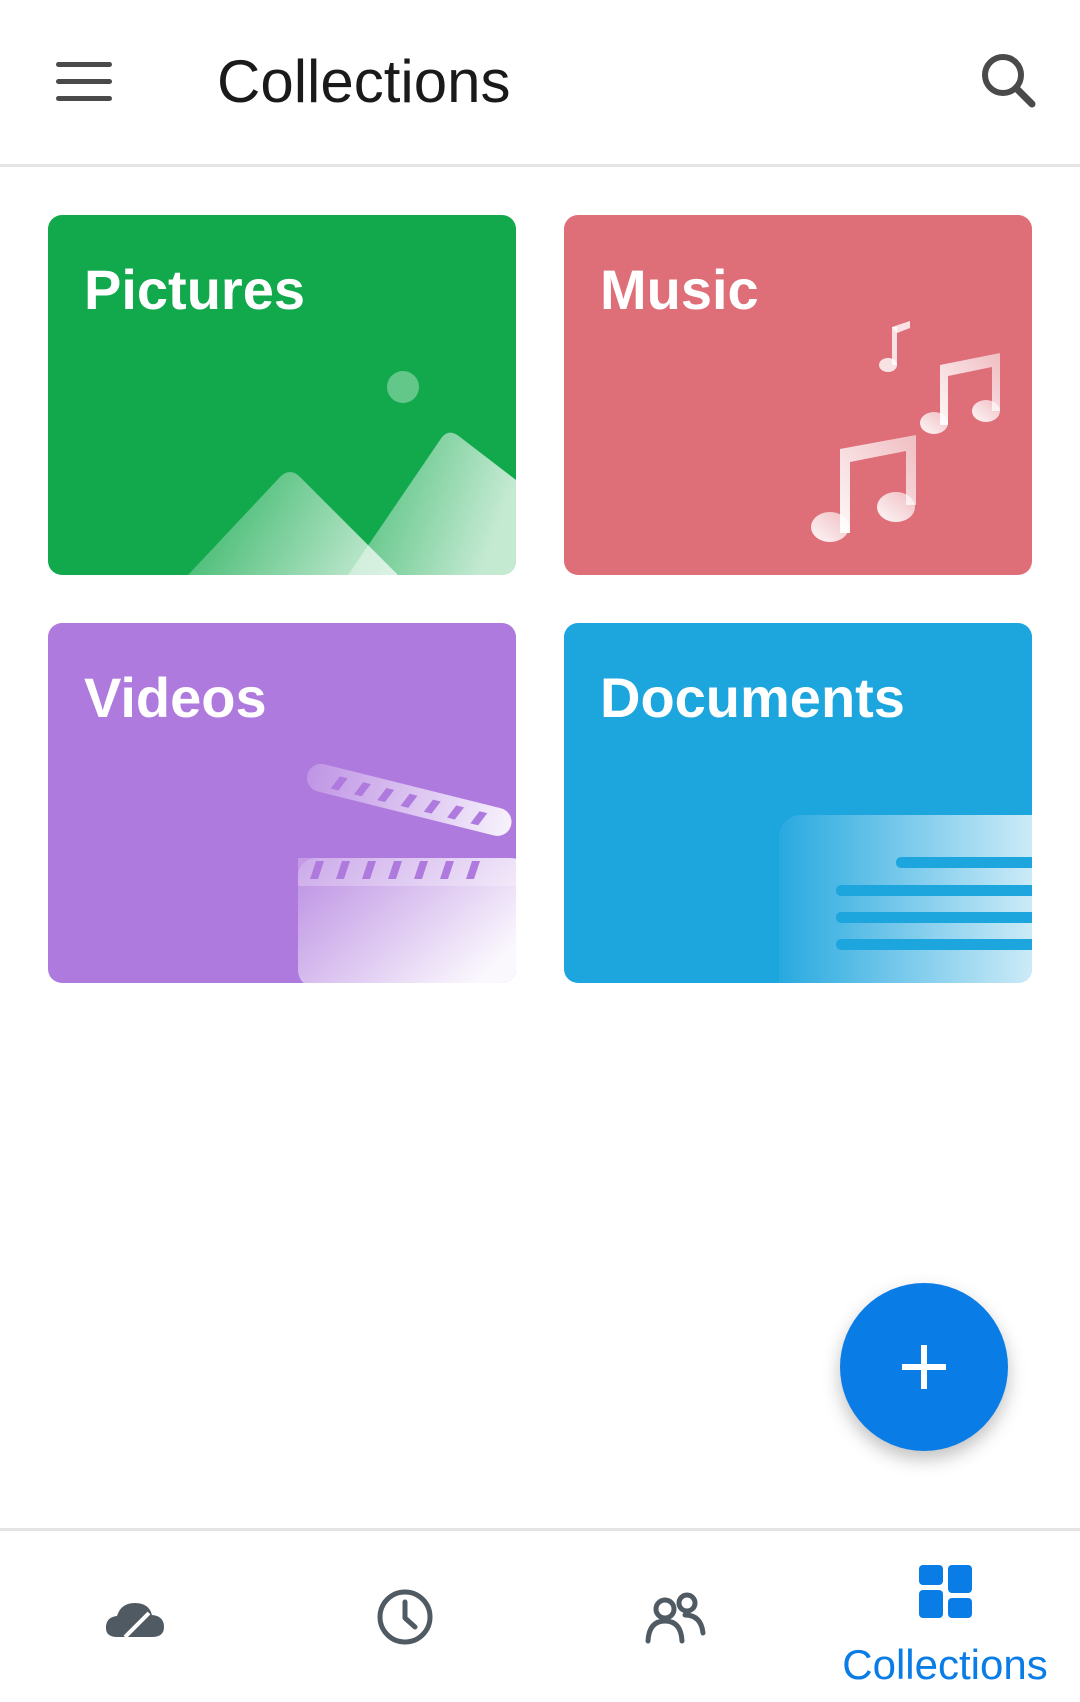 This screenshot has width=1080, height=1702. I want to click on clock-icon, so click(405, 1617).